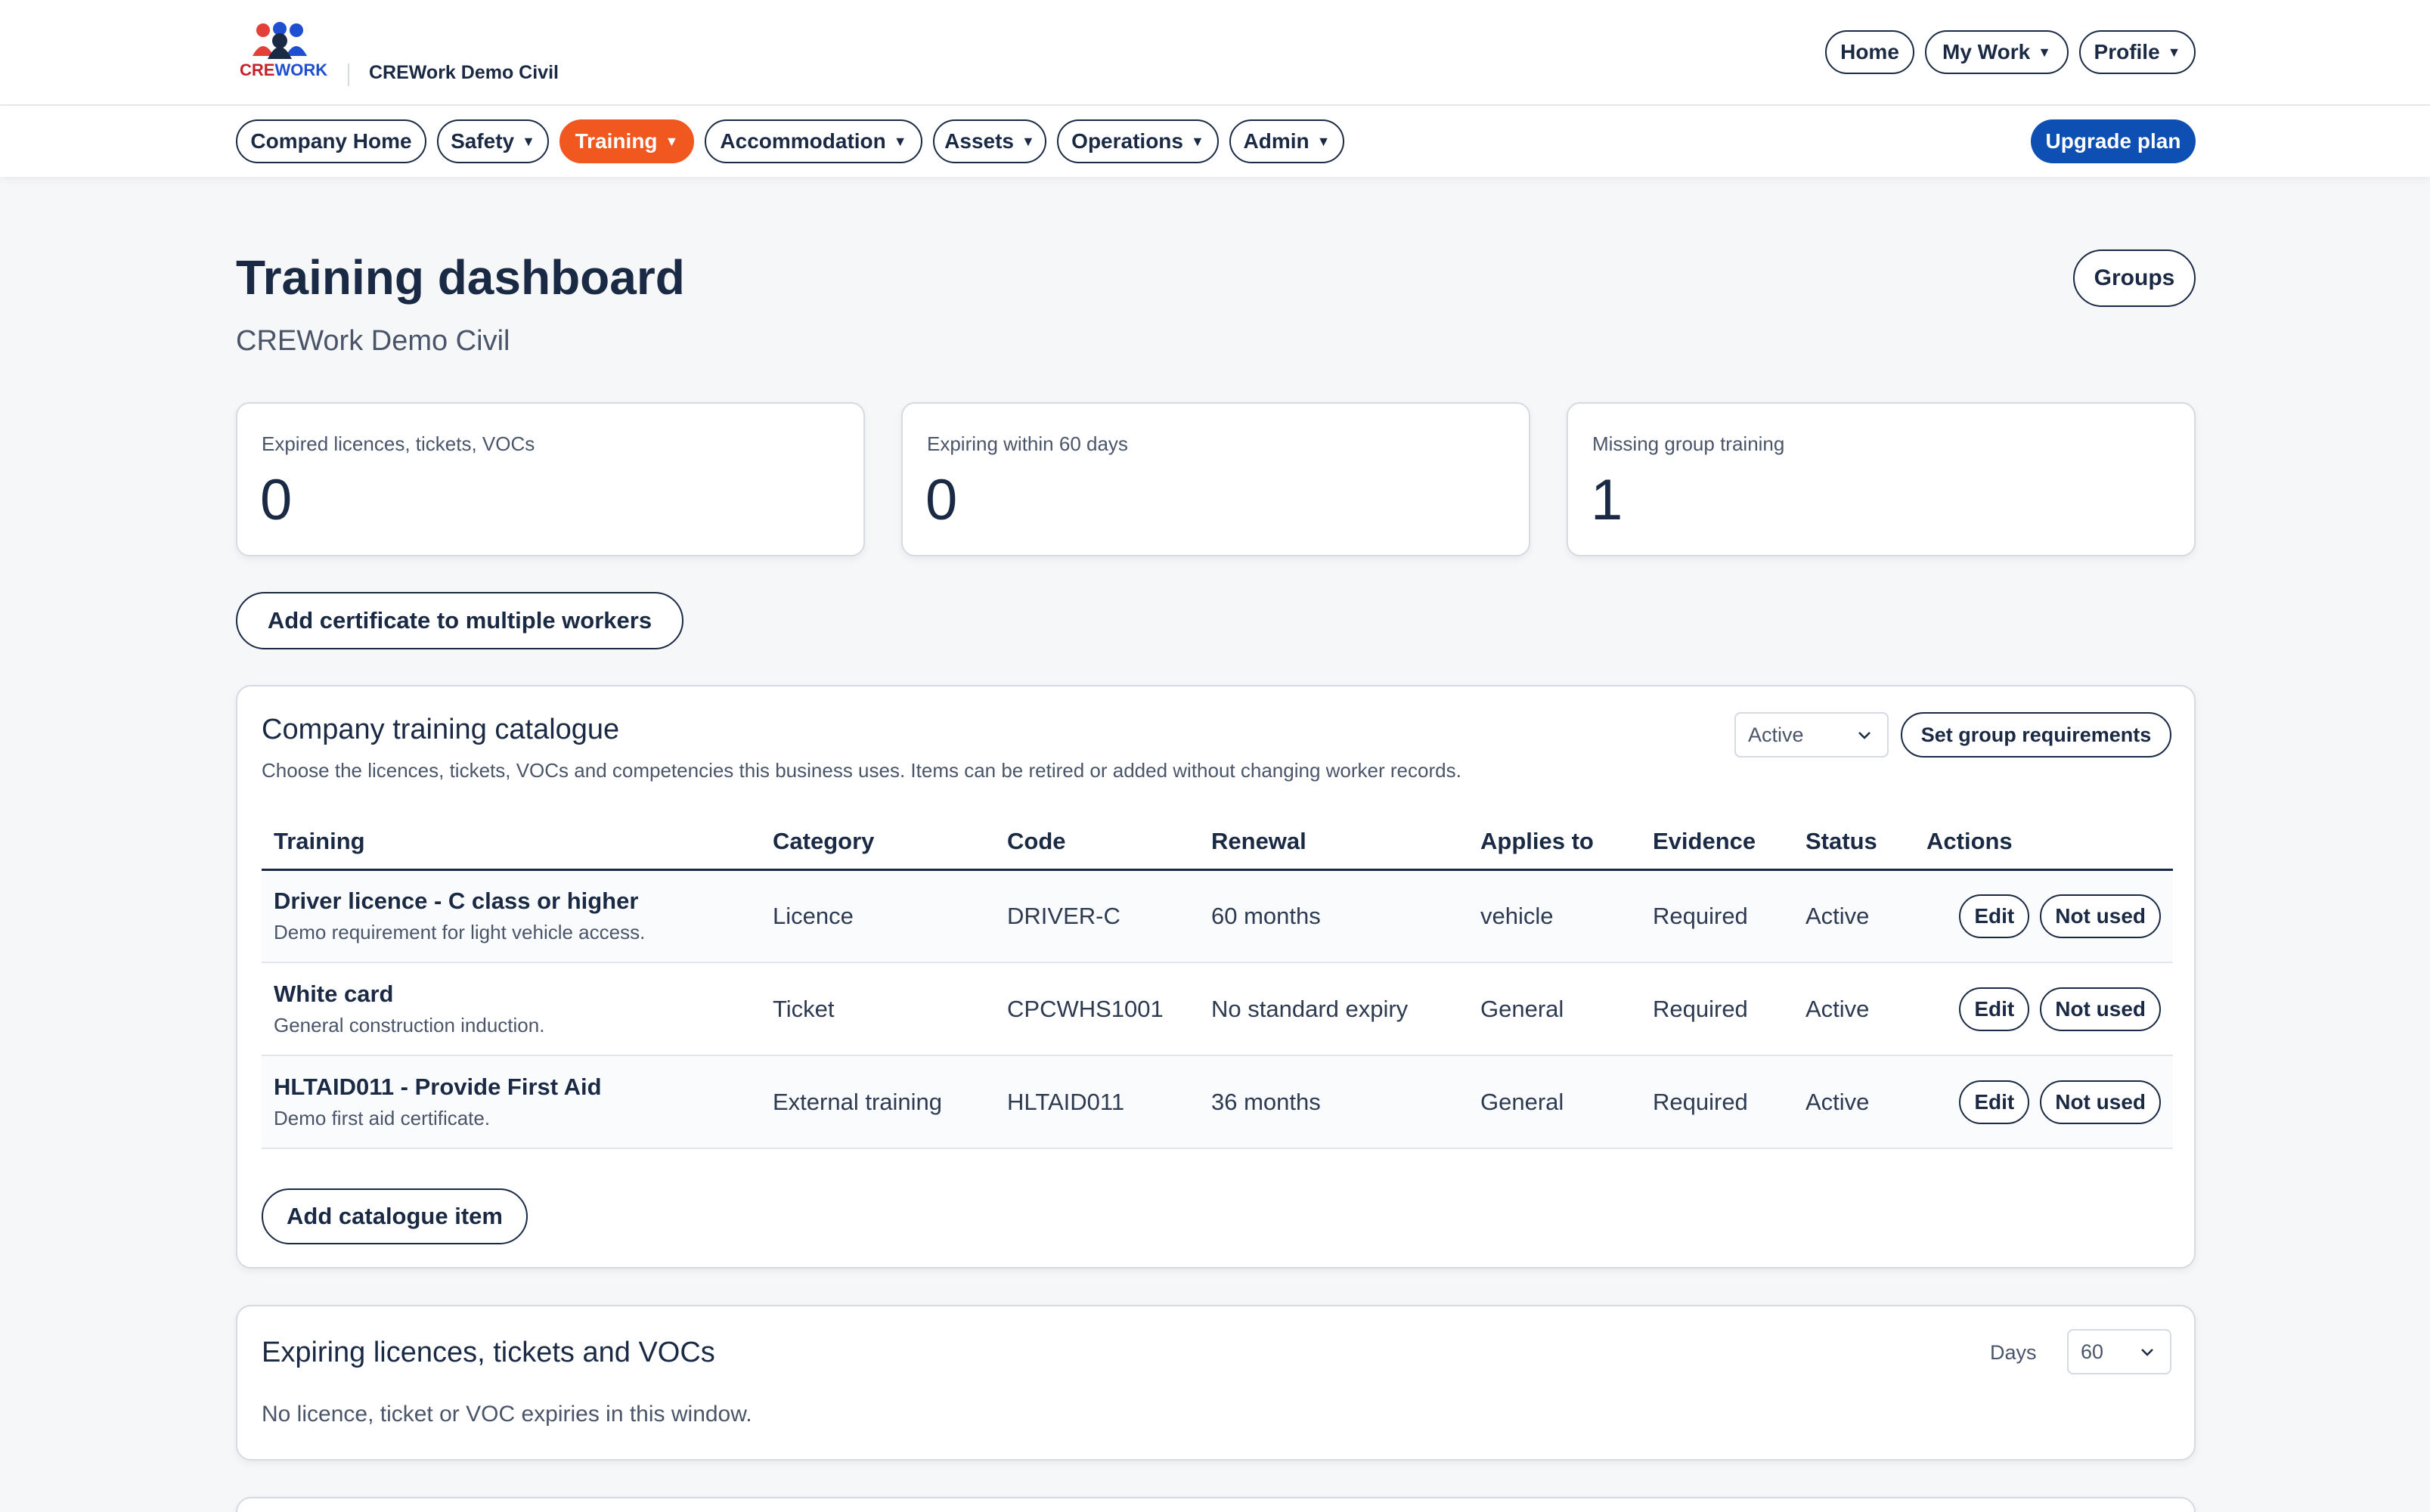 Image resolution: width=2430 pixels, height=1512 pixels. I want to click on home-button: Home, so click(1869, 52).